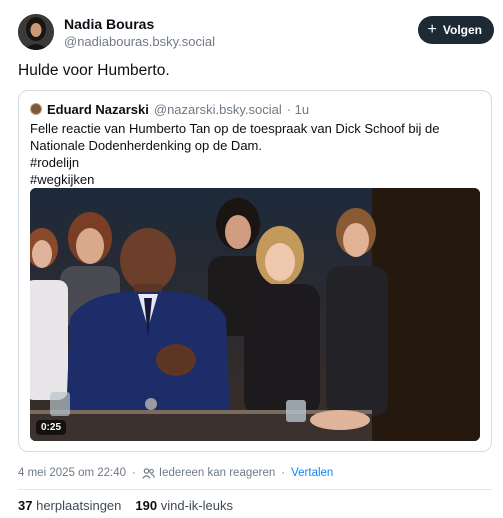 This screenshot has height=518, width=503. Describe the element at coordinates (255, 179) in the screenshot. I see `hashtag-wegkijken: #wegkijken` at that location.